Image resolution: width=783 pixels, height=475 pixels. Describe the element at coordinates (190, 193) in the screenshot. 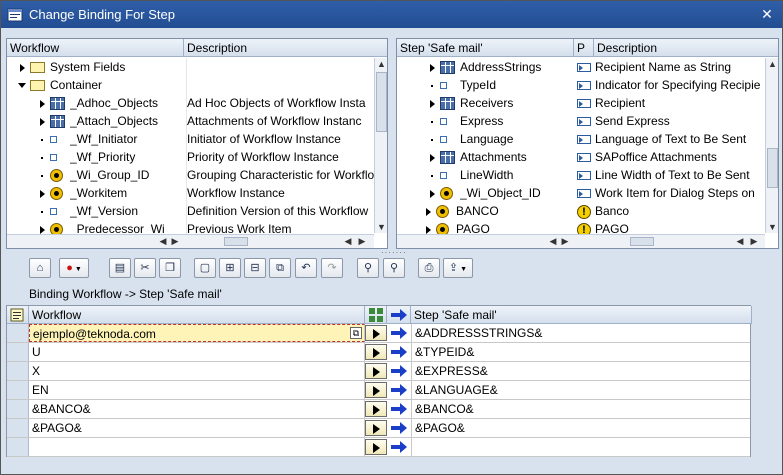

I see `tree-node: _Workitem Workflow Instance` at that location.